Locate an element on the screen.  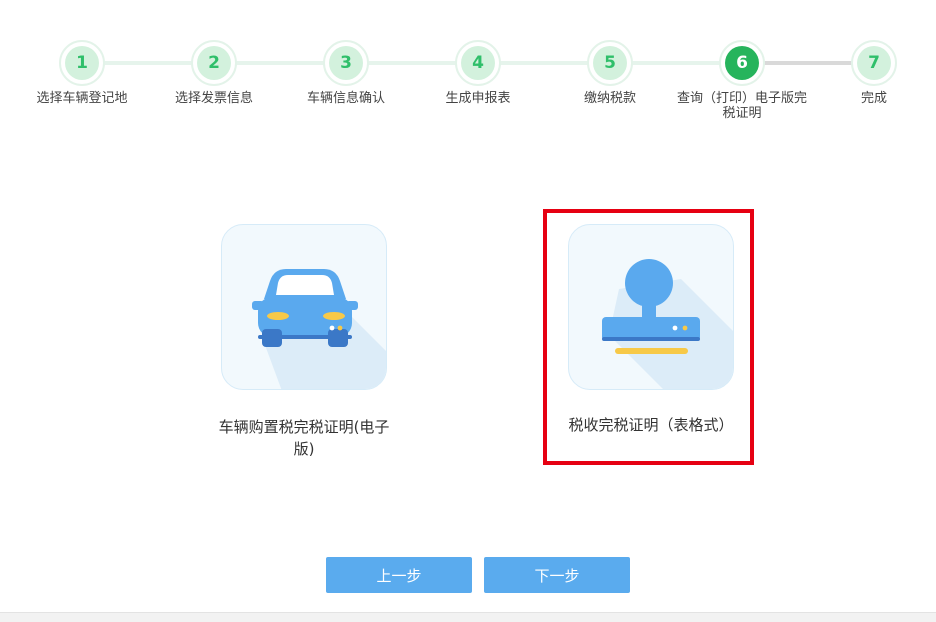
option-electronic-certificate-card is located at coordinates (304, 307).